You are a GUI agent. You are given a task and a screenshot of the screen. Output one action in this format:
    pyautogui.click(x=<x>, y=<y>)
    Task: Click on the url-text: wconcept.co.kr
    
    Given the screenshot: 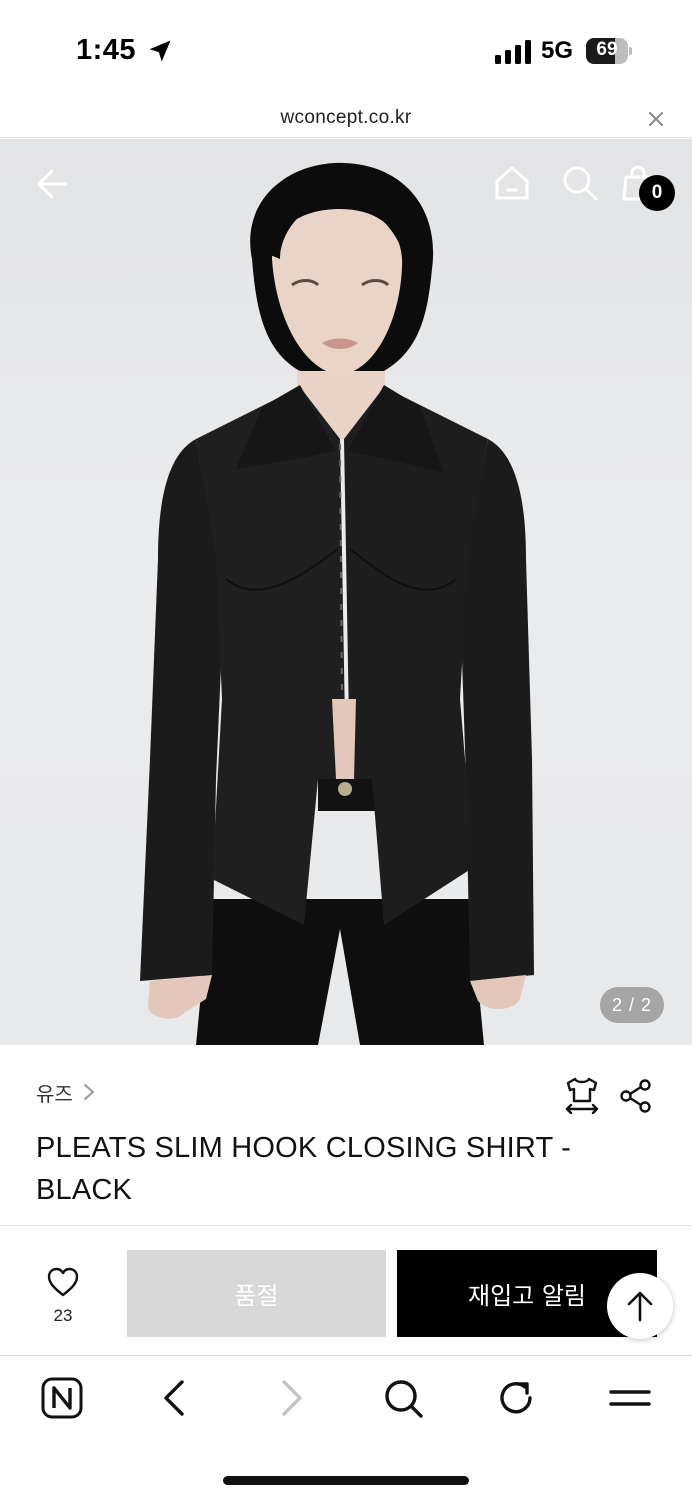 What is the action you would take?
    pyautogui.click(x=346, y=118)
    